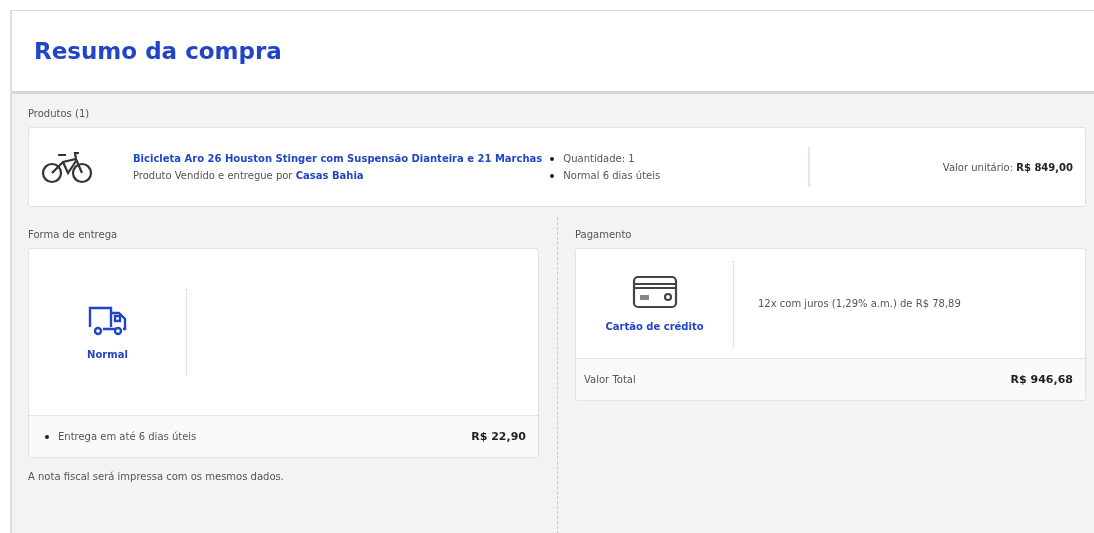 This screenshot has height=533, width=1094. Describe the element at coordinates (127, 436) in the screenshot. I see `delivery-summary: Entrega em até 6 dias úteis` at that location.